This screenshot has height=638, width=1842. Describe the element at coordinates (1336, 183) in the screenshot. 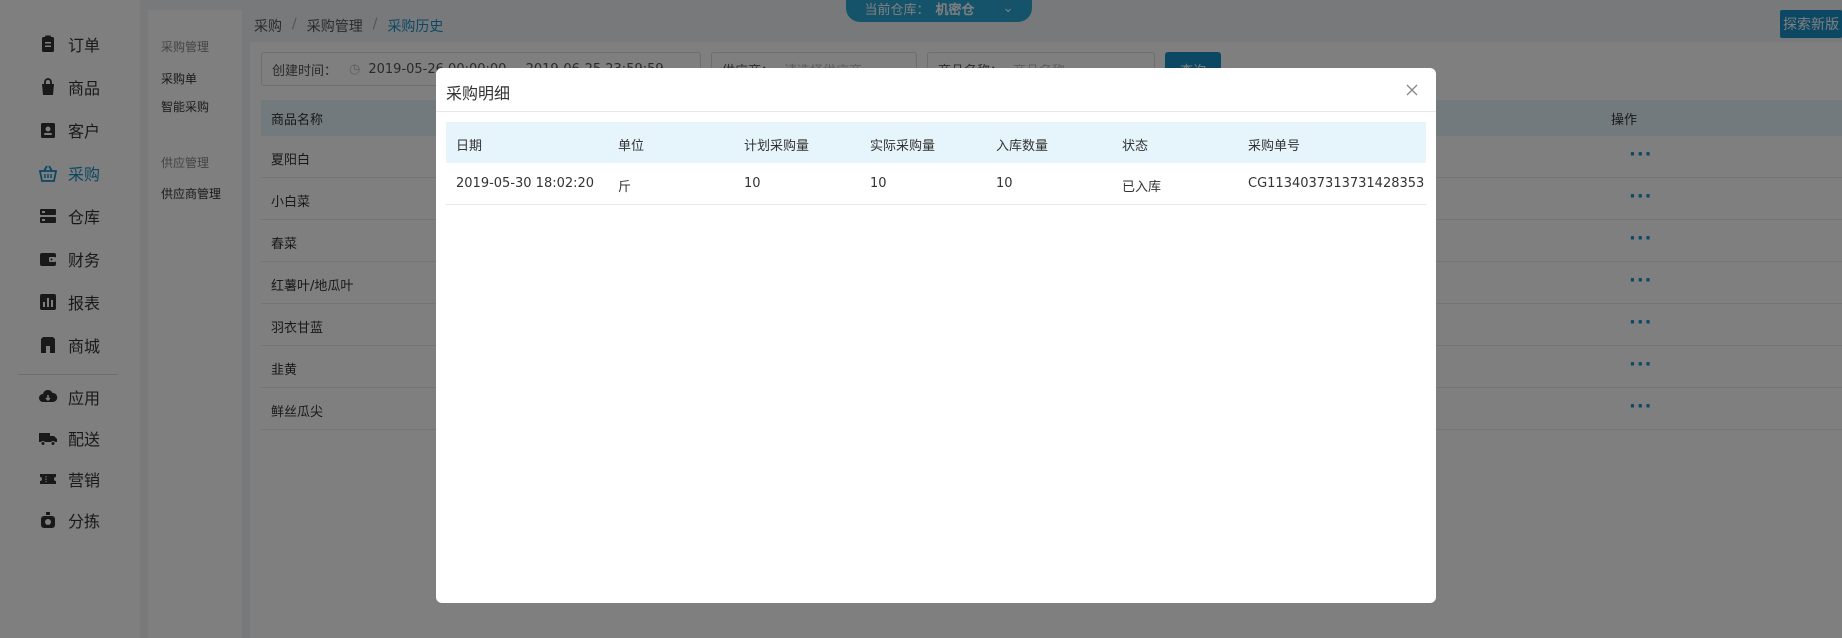

I see `cell-order-number: CG1134037313731428353` at that location.